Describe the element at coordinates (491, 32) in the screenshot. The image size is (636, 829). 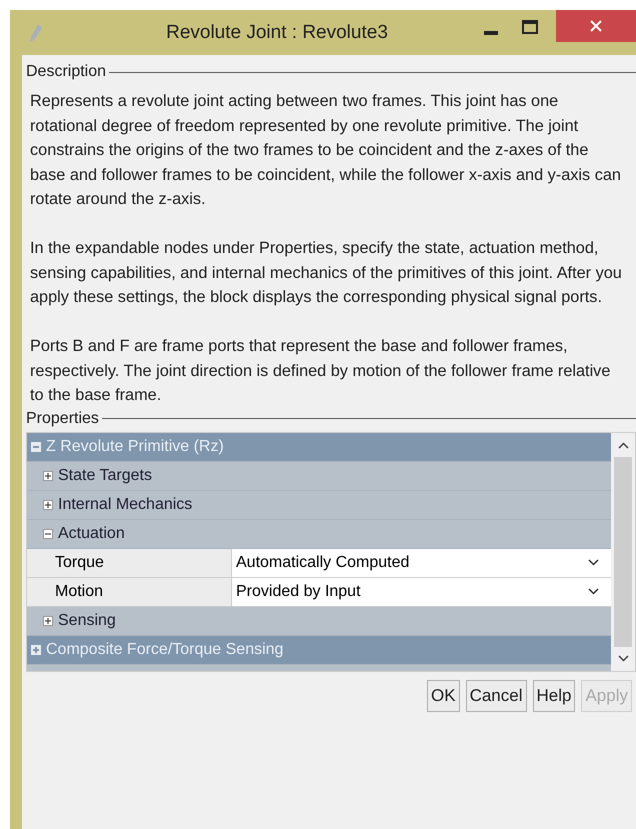
I see `minimize-icon` at that location.